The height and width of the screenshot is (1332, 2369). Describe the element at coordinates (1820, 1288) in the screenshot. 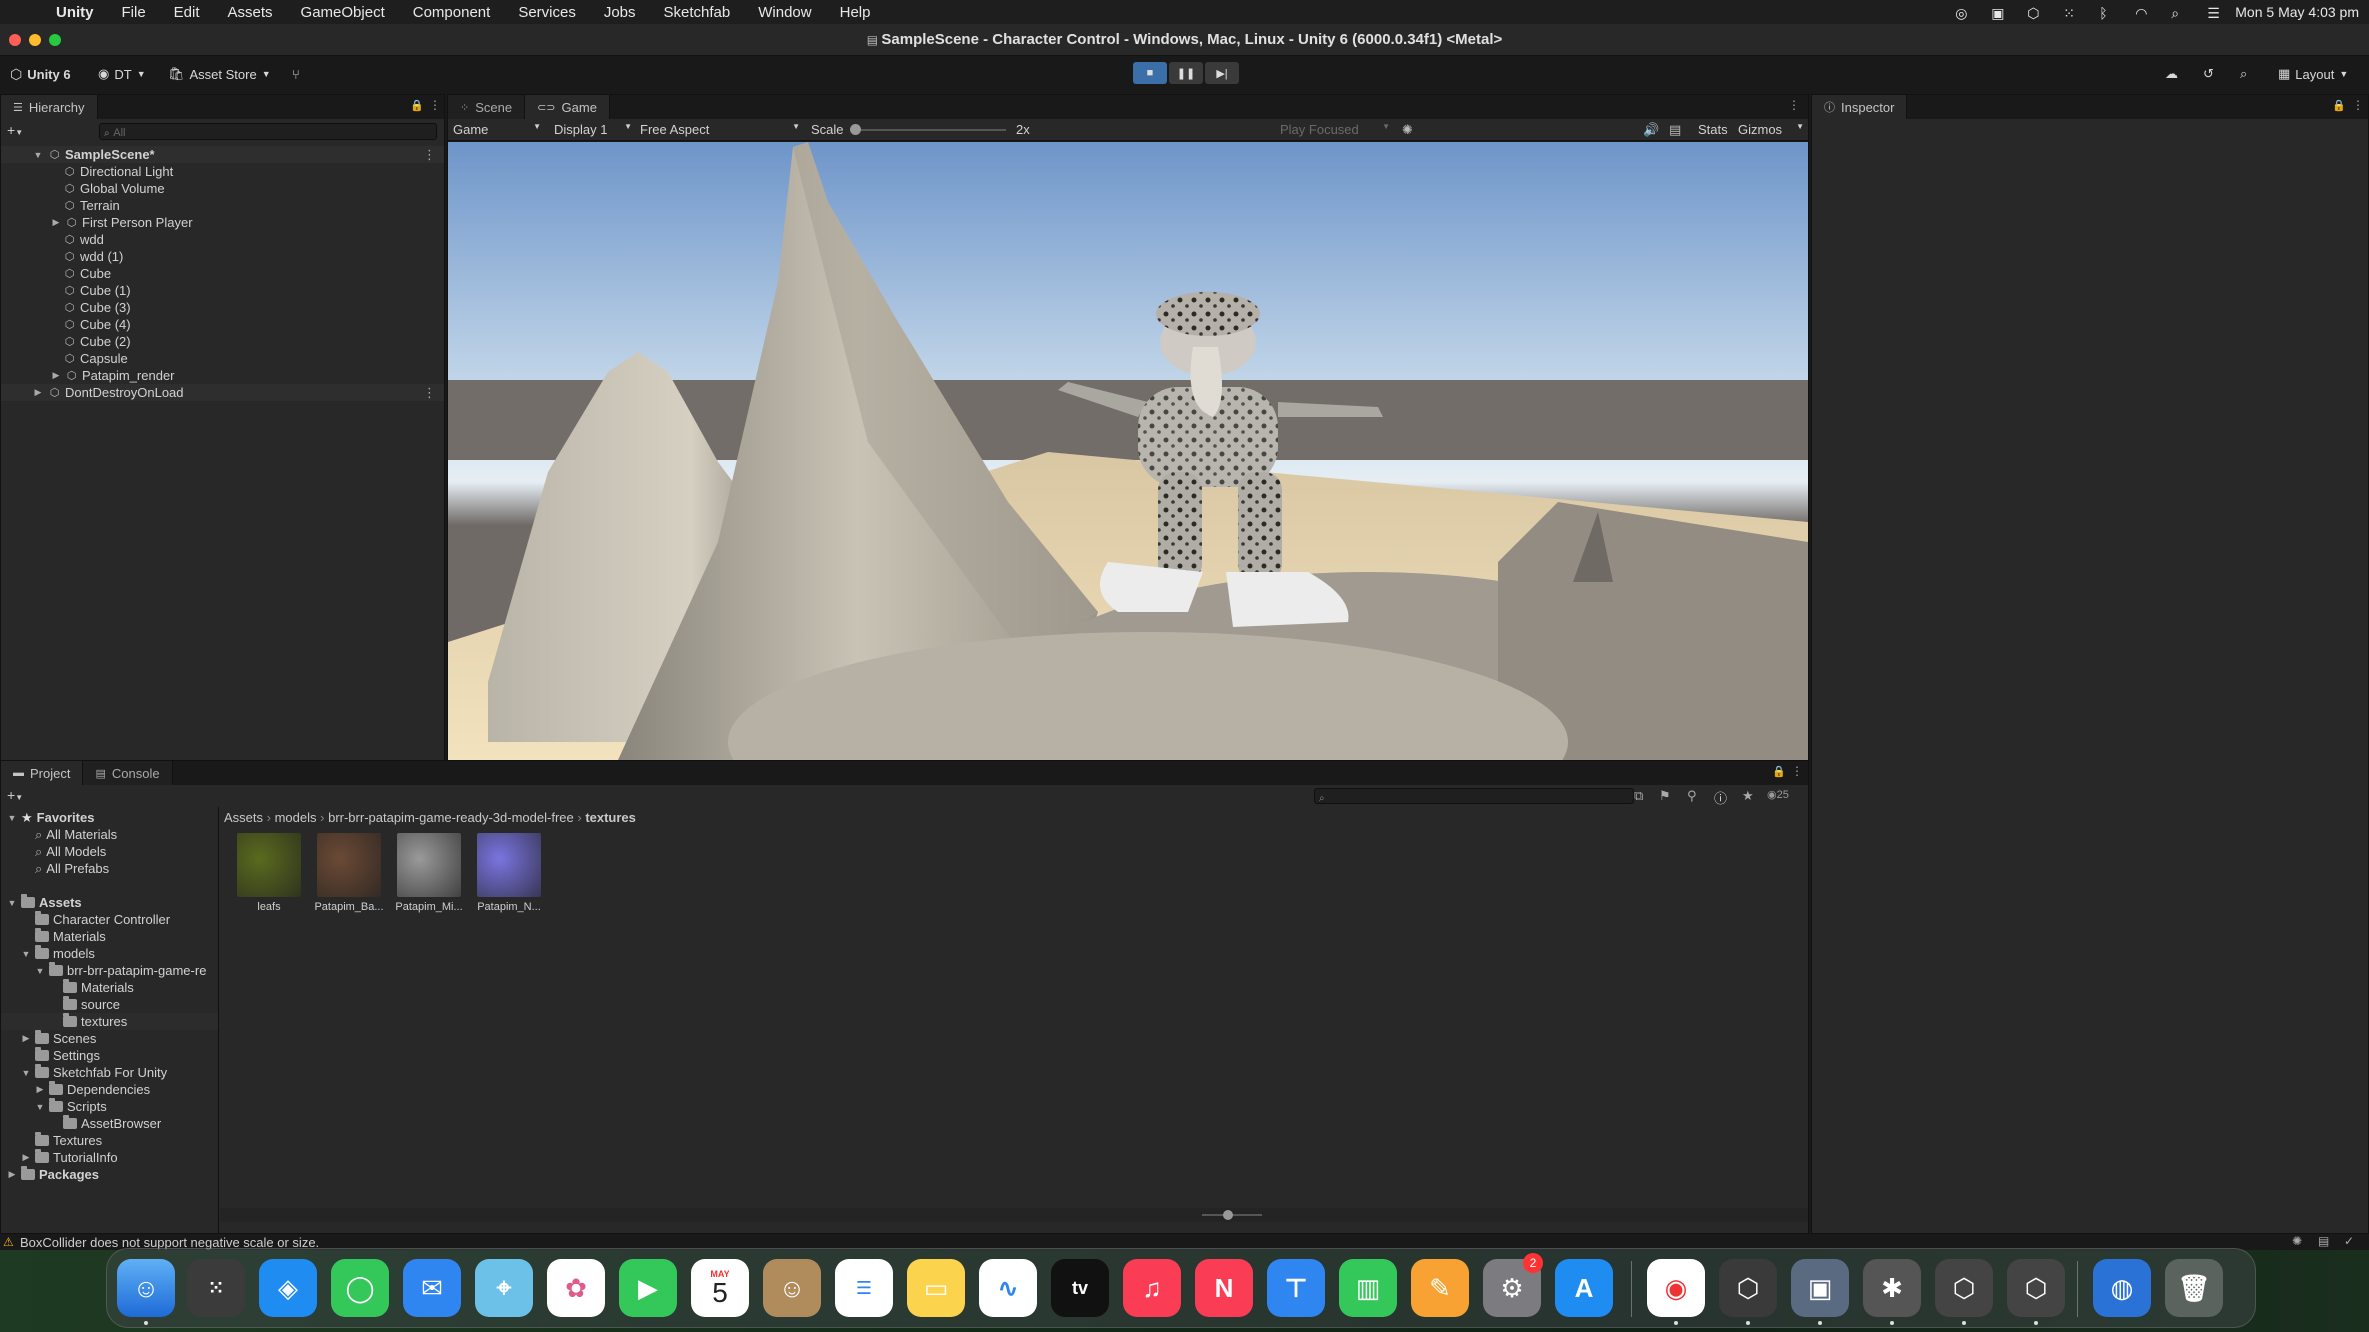

I see `preview-icon: ▣` at that location.